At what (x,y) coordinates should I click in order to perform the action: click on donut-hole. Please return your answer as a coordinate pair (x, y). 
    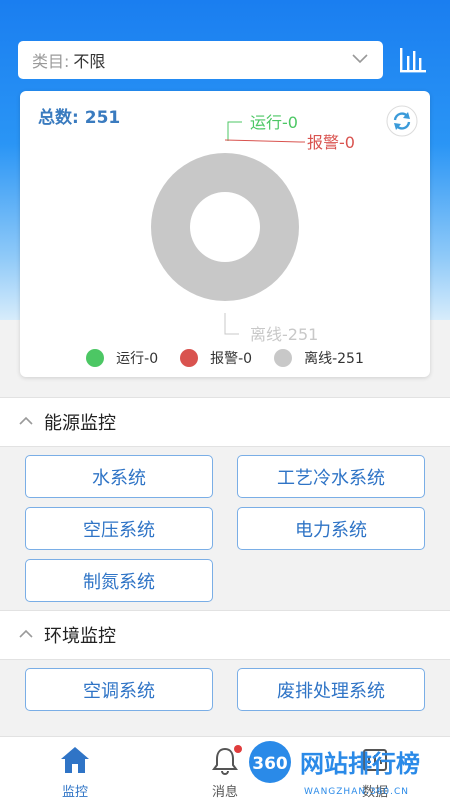
    Looking at the image, I should click on (225, 227).